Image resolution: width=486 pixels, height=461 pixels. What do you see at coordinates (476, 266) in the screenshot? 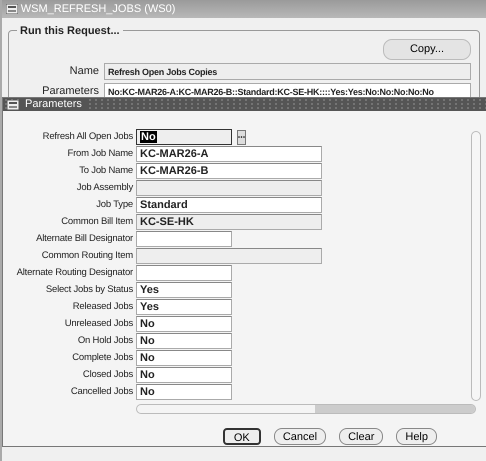
I see `vertical-scrollbar` at bounding box center [476, 266].